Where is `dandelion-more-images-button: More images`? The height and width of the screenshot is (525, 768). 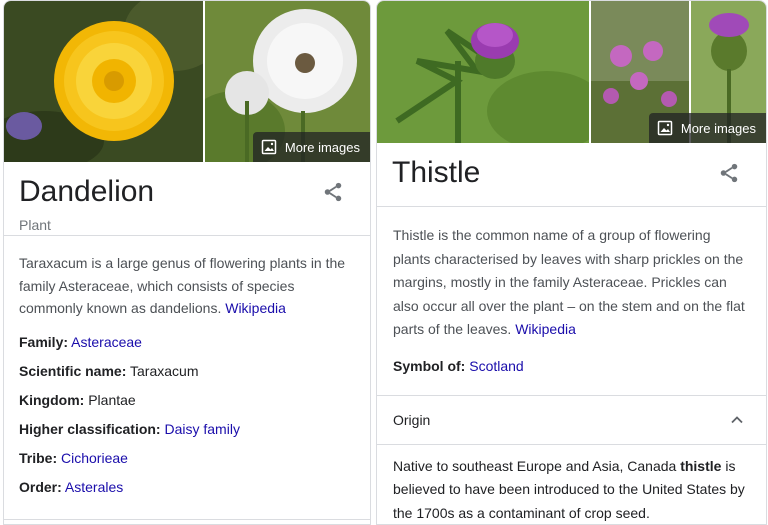 dandelion-more-images-button: More images is located at coordinates (311, 147).